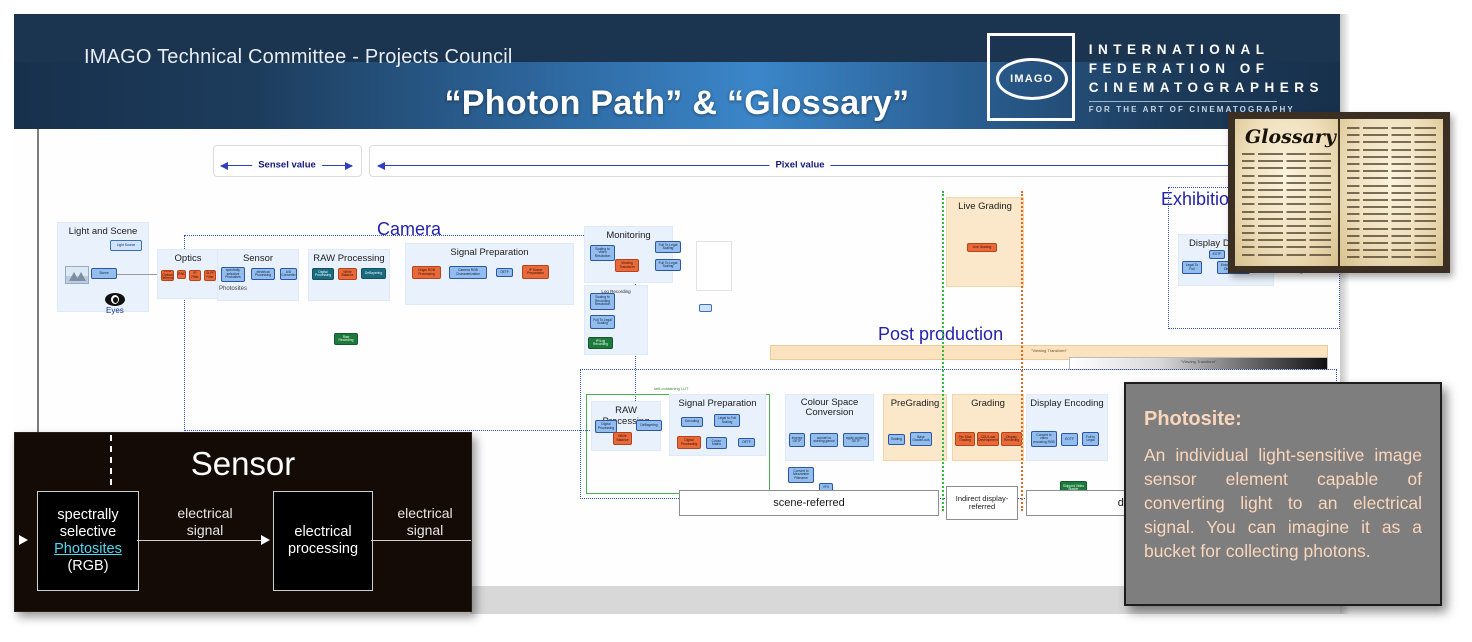 The width and height of the screenshot is (1472, 642). Describe the element at coordinates (1182, 101) in the screenshot. I see `logo-divider` at that location.